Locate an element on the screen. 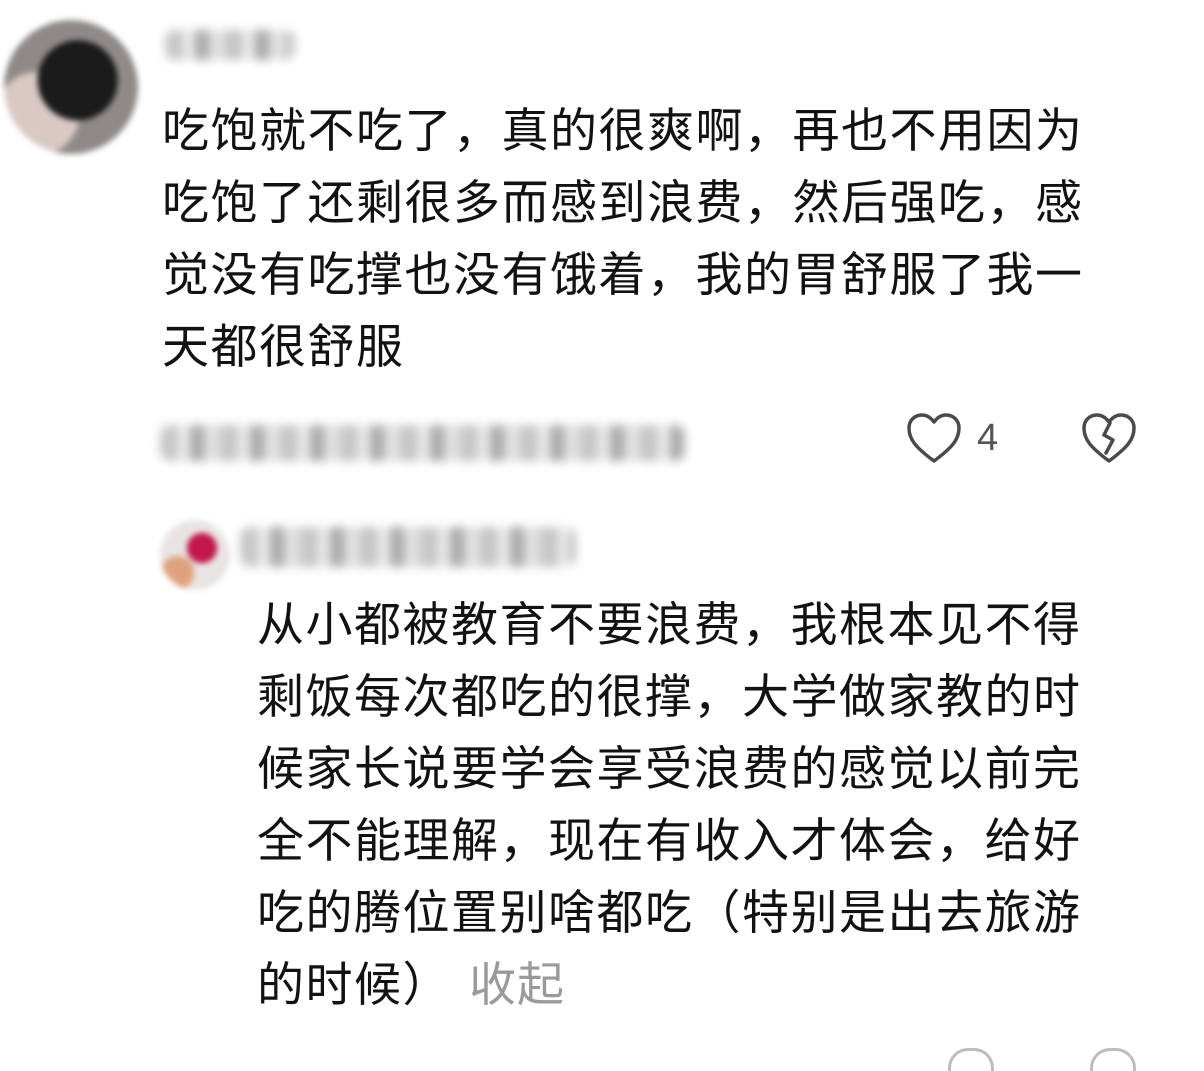 This screenshot has height=1071, width=1204. like-button: 4 is located at coordinates (951, 438).